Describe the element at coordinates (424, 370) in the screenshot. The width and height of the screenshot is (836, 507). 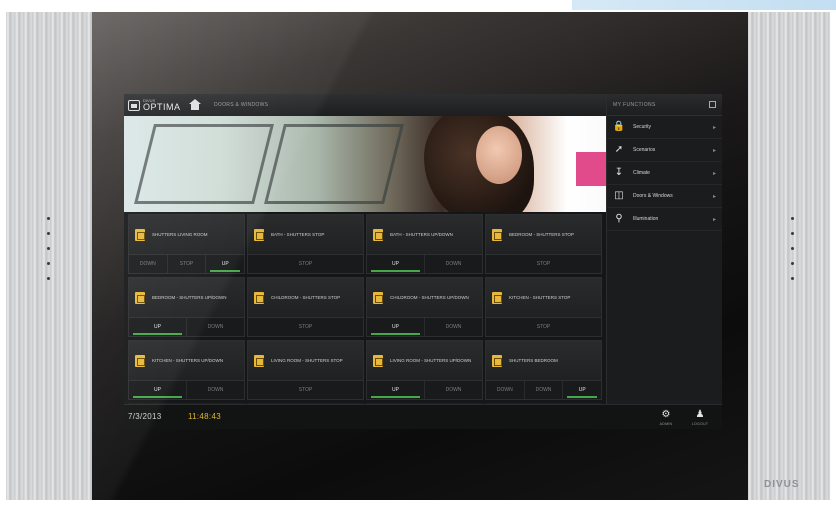
I see `tile: LIVING ROOM - SHUTTERS UP/DOWN UP DOWN` at that location.